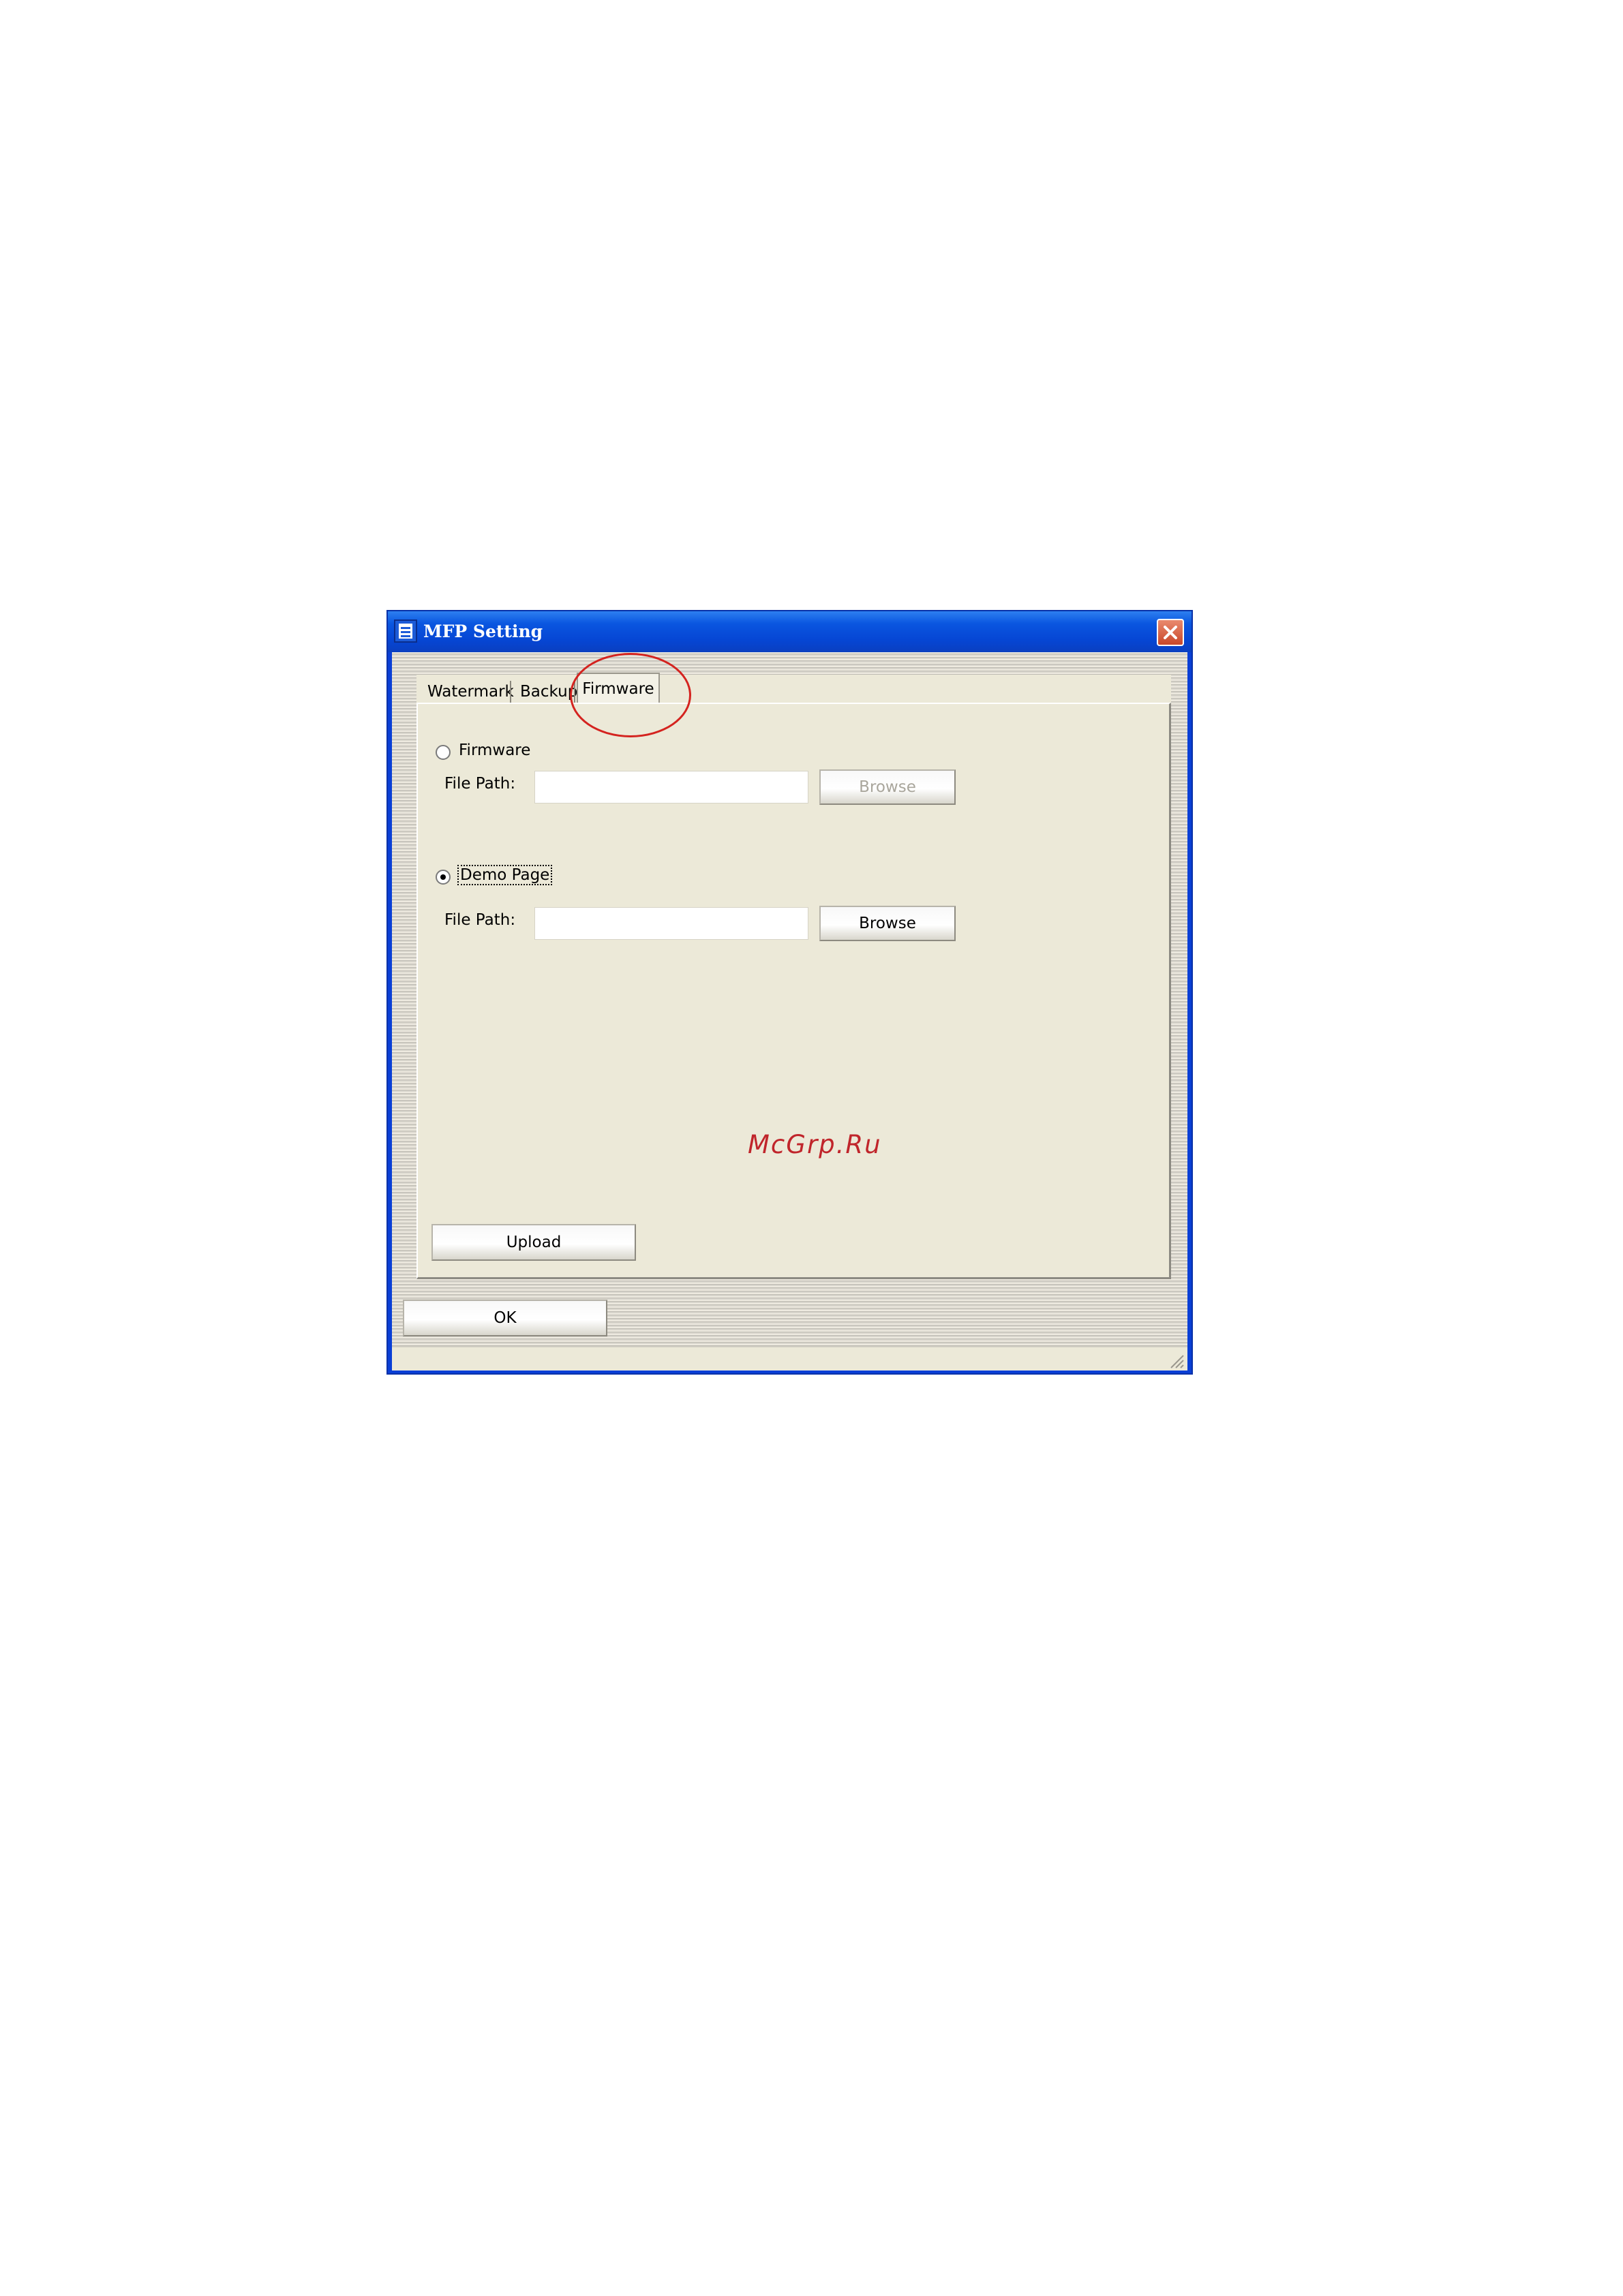  What do you see at coordinates (887, 787) in the screenshot?
I see `firmware-browse-button: Browse` at bounding box center [887, 787].